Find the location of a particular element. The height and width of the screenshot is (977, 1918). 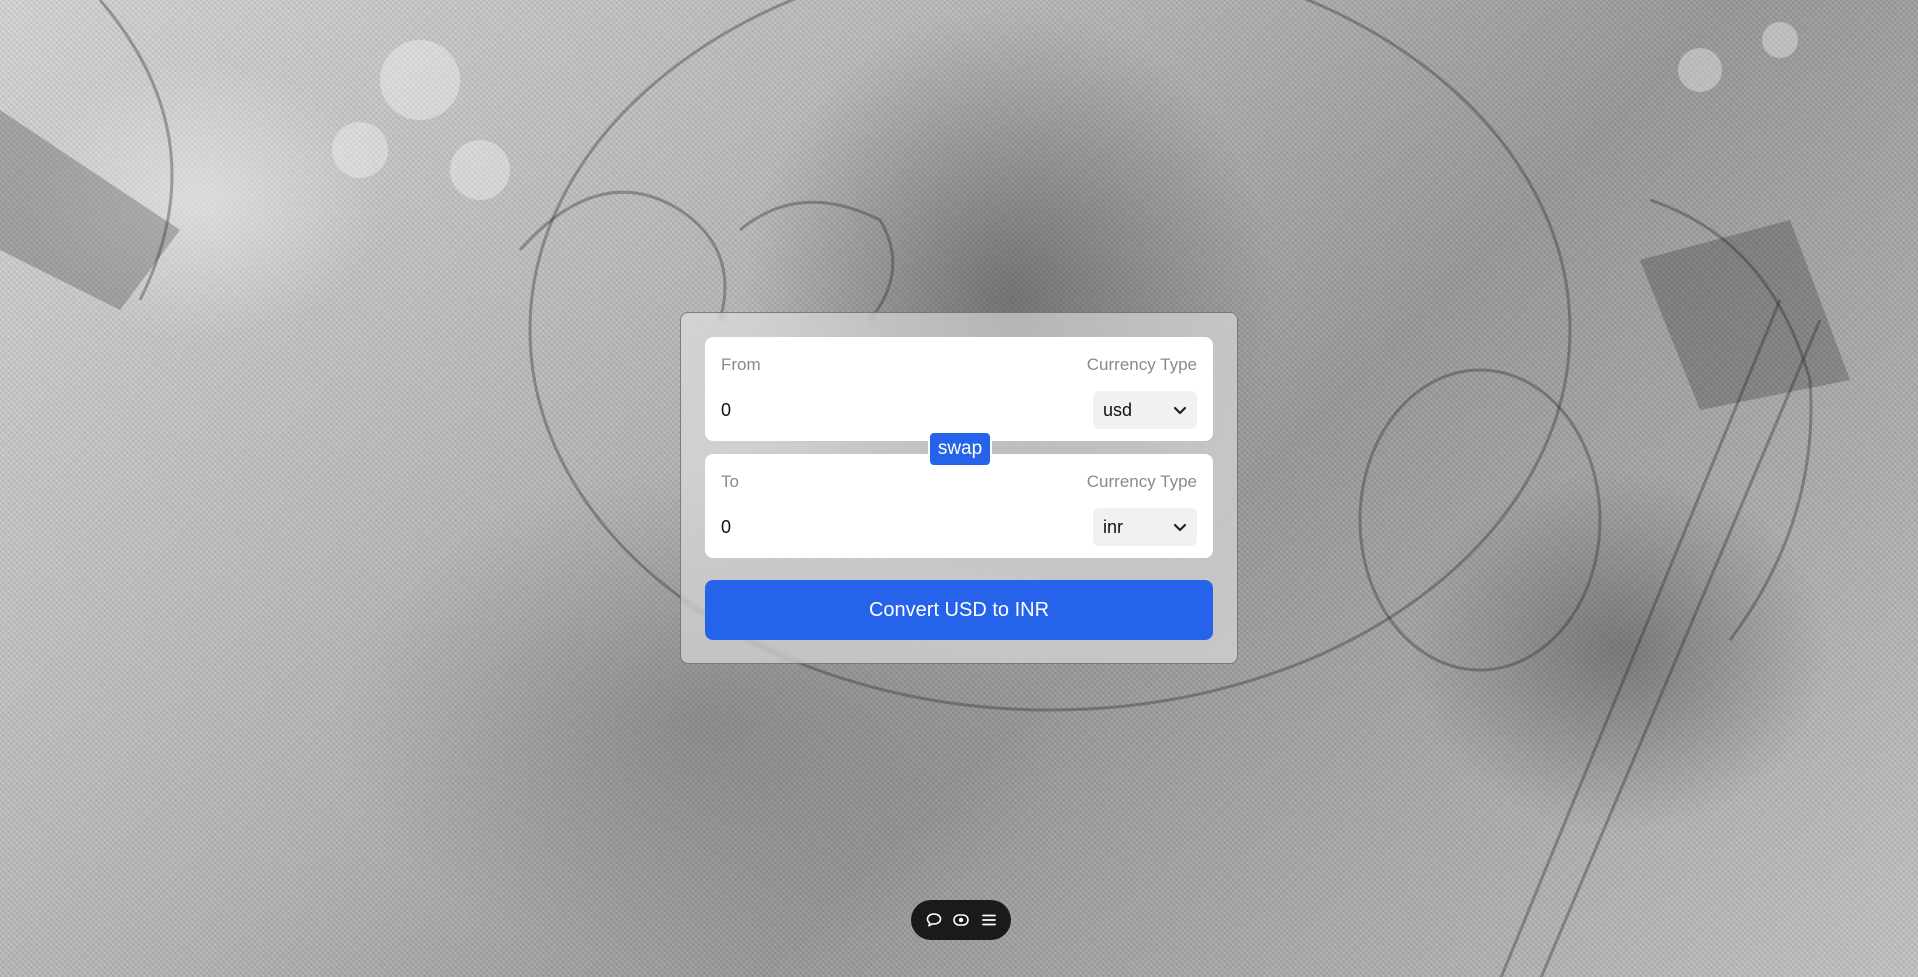

from-currency-select: usd is located at coordinates (1145, 410).